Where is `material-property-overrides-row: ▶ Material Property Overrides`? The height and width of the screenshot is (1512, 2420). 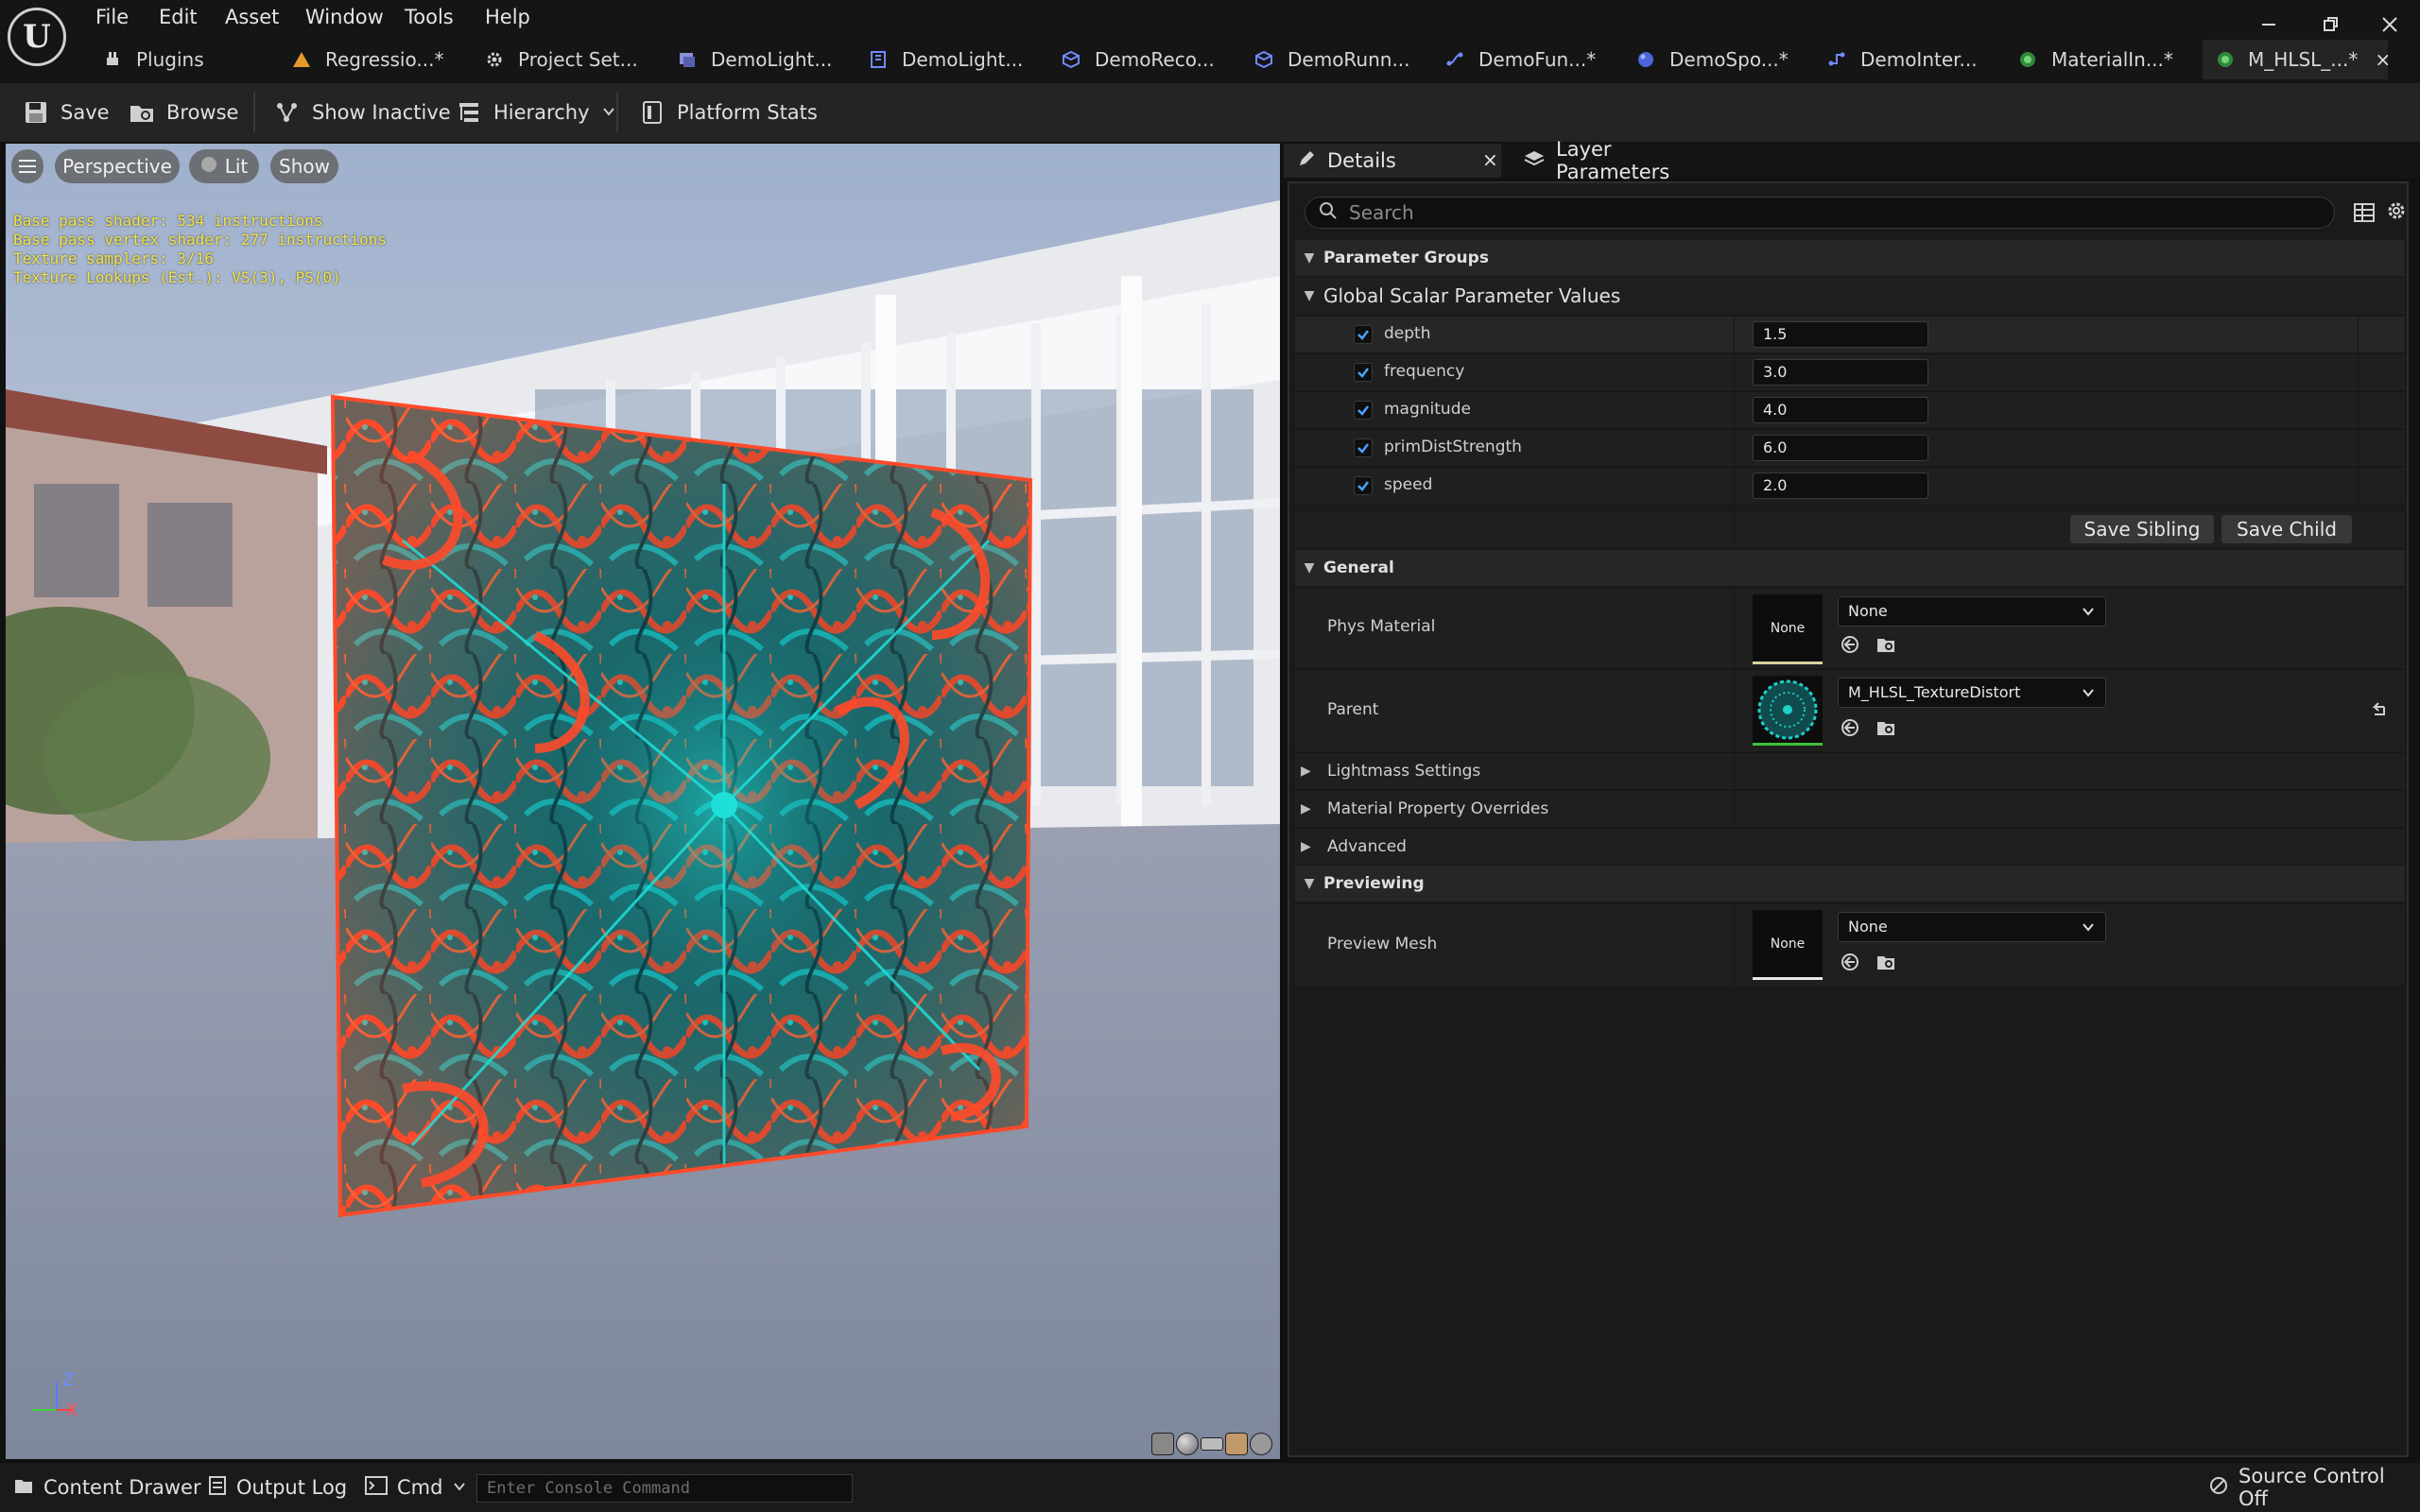
material-property-overrides-row: ▶ Material Property Overrides is located at coordinates (1850, 808).